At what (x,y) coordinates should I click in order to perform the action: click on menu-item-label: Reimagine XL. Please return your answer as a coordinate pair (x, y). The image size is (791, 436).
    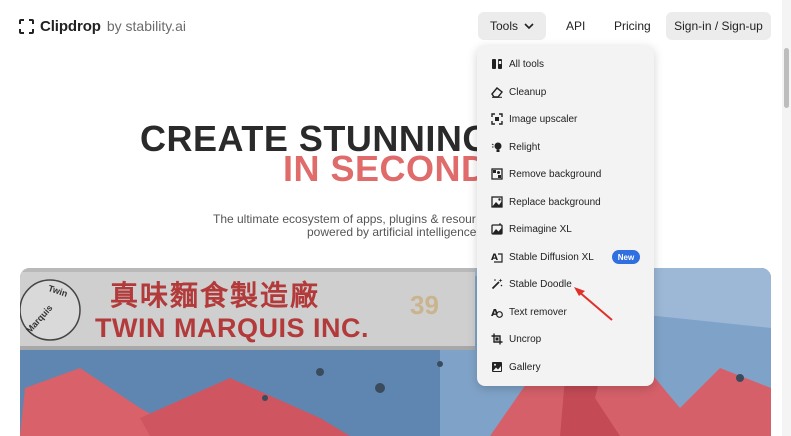
    Looking at the image, I should click on (540, 229).